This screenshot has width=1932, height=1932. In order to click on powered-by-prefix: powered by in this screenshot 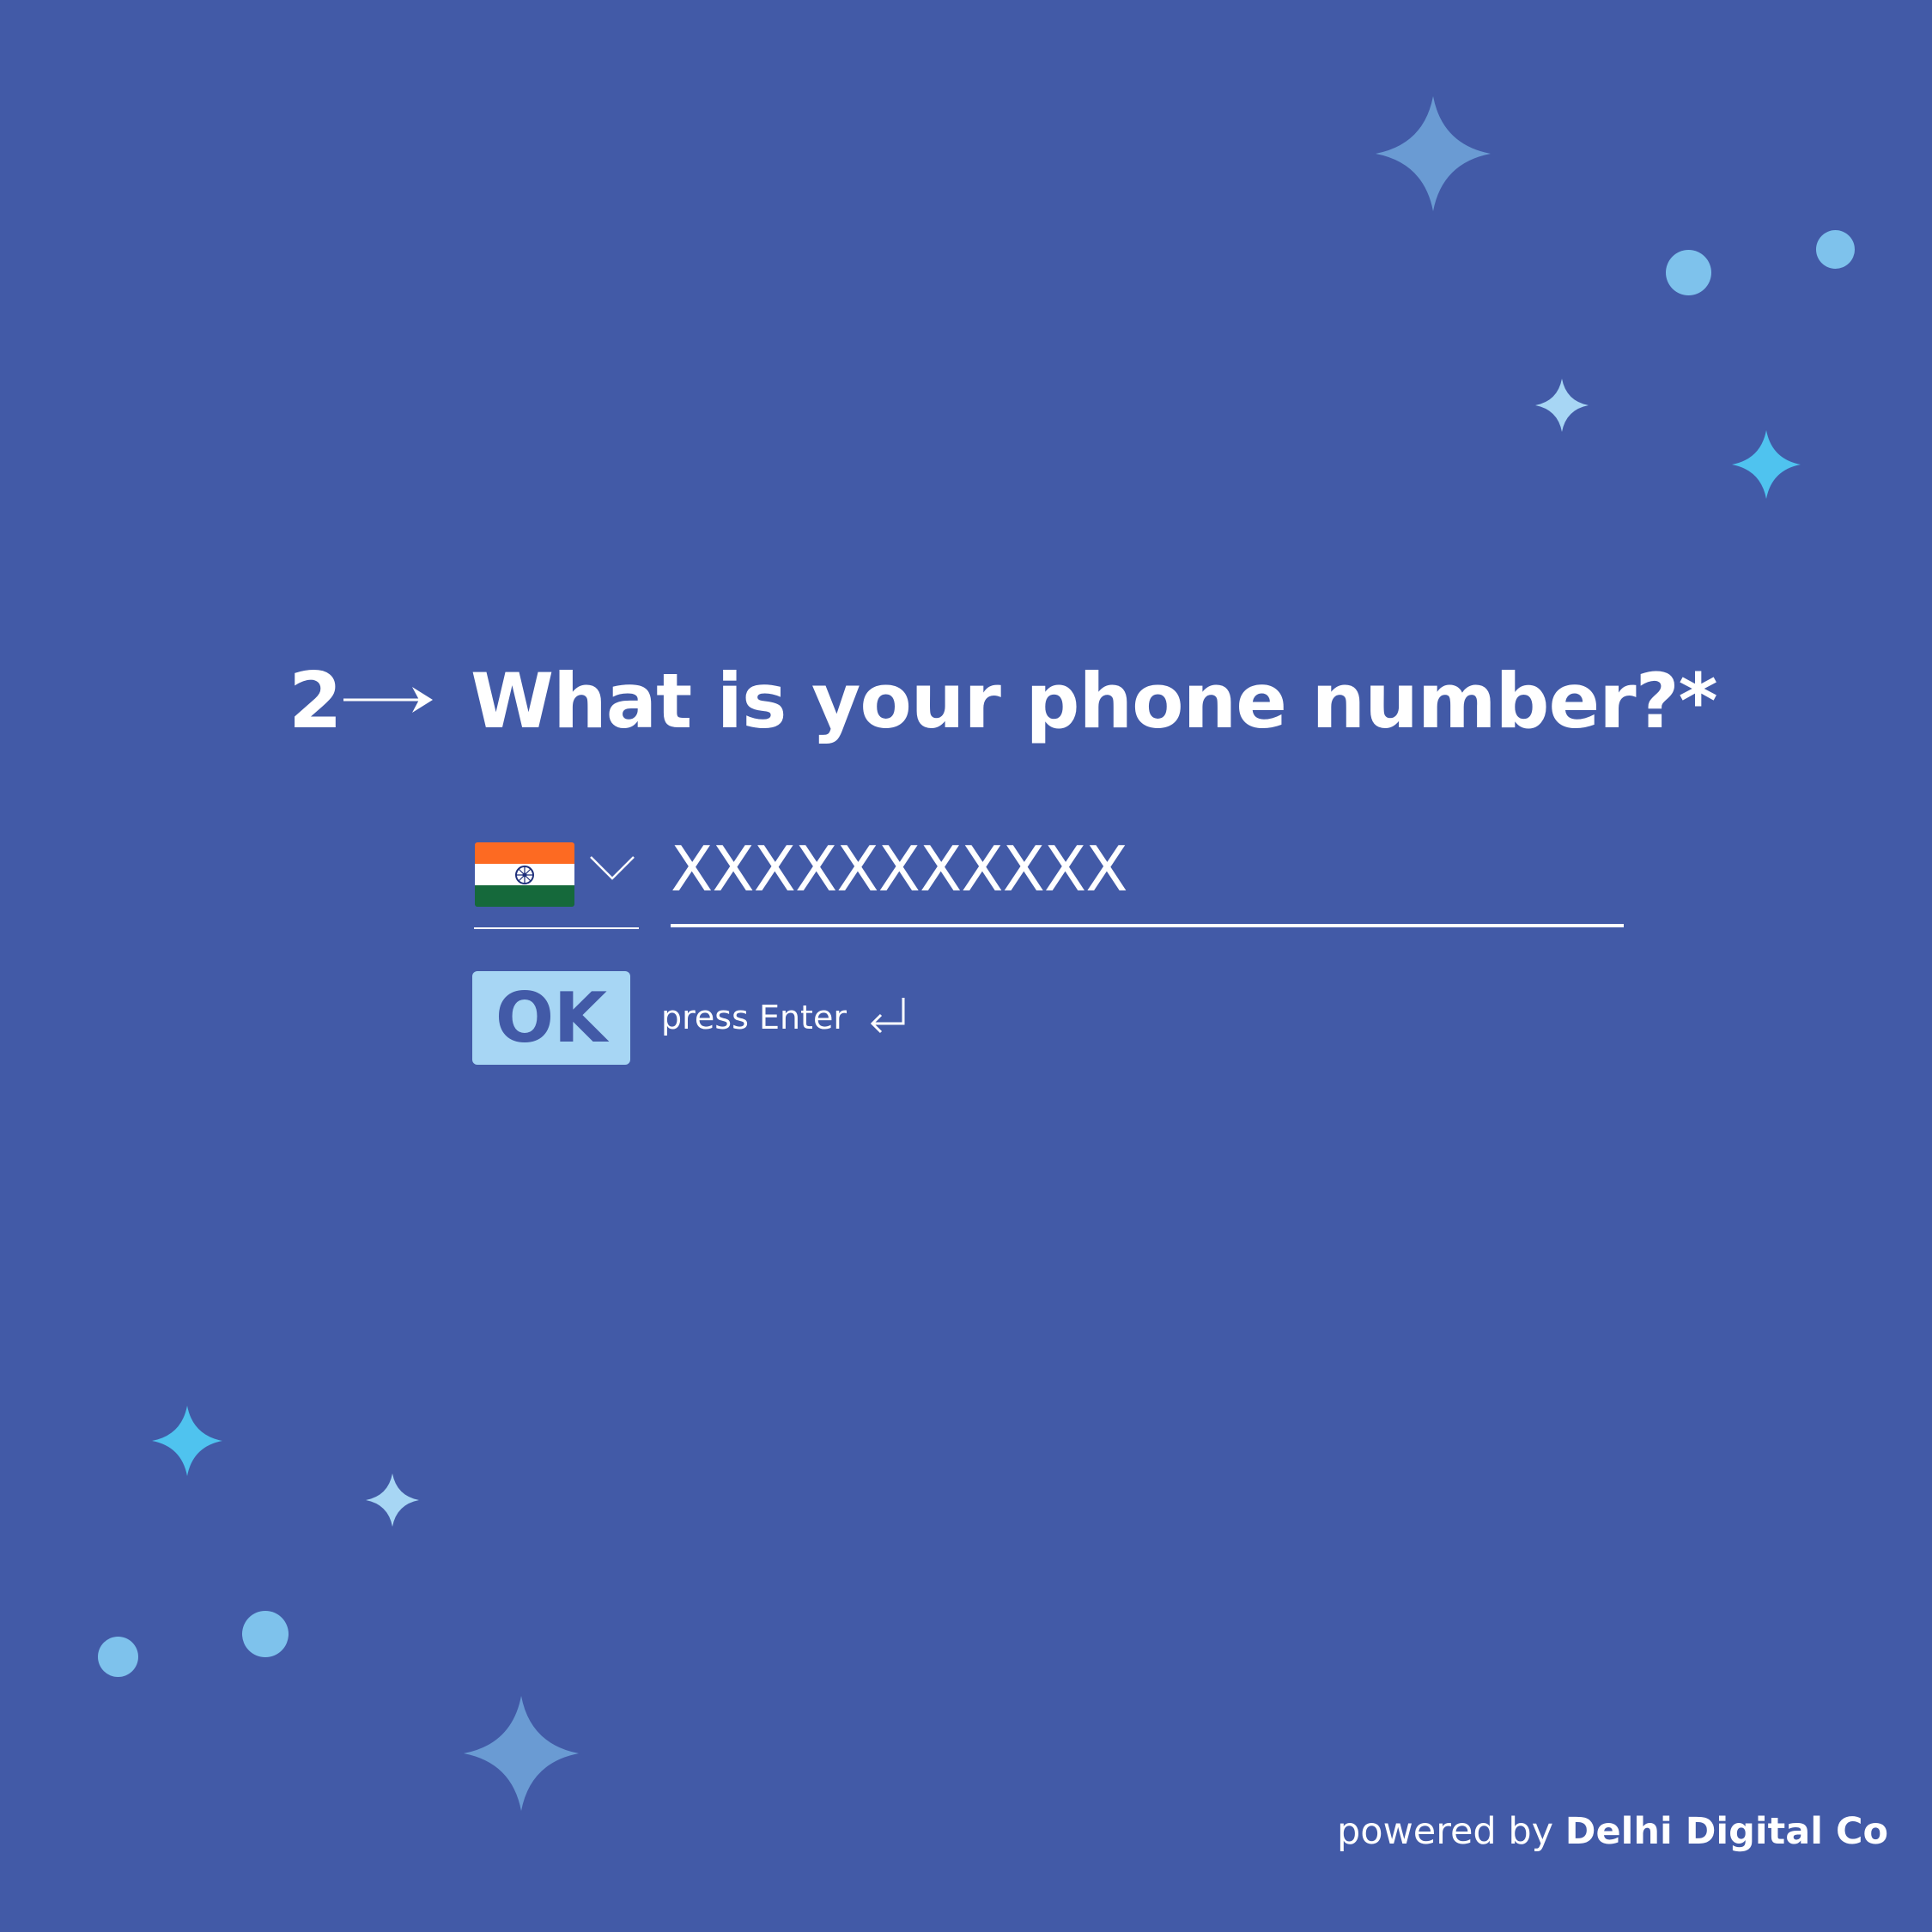, I will do `click(1445, 1831)`.